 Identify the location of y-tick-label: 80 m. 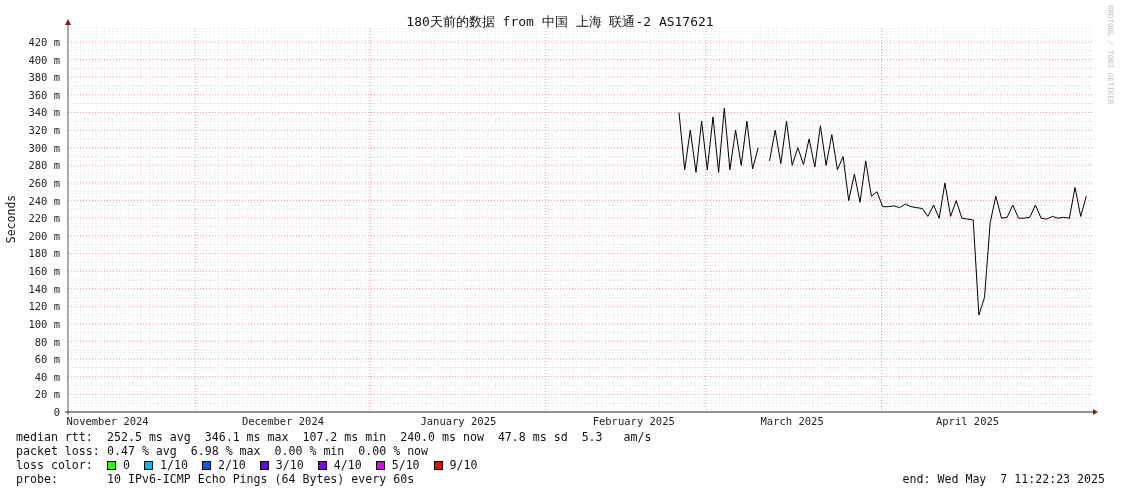
(47, 341).